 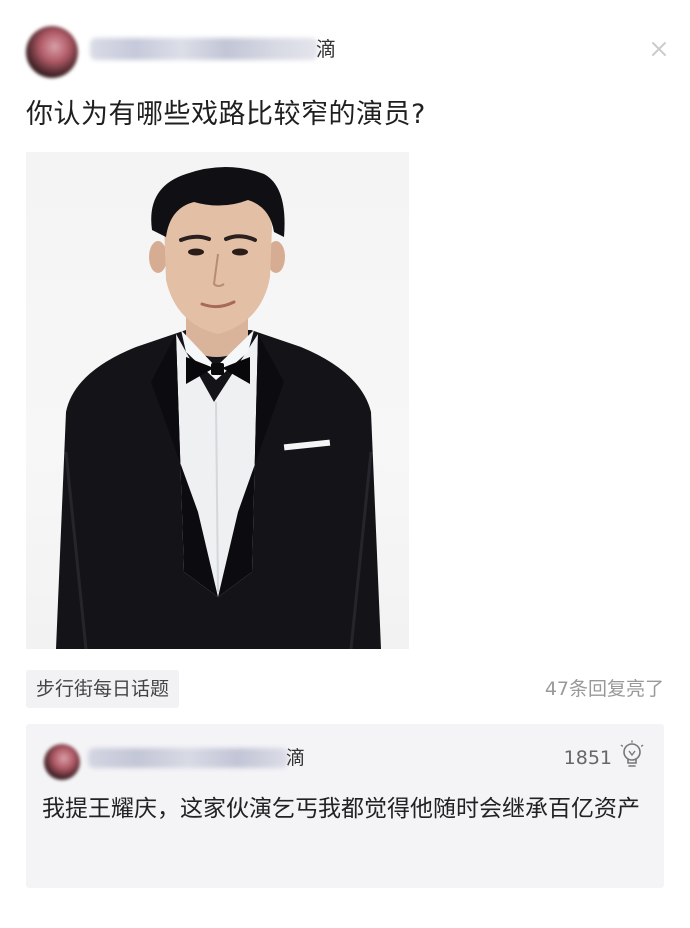 I want to click on topic-tag: 步行街每日话题, so click(x=103, y=689).